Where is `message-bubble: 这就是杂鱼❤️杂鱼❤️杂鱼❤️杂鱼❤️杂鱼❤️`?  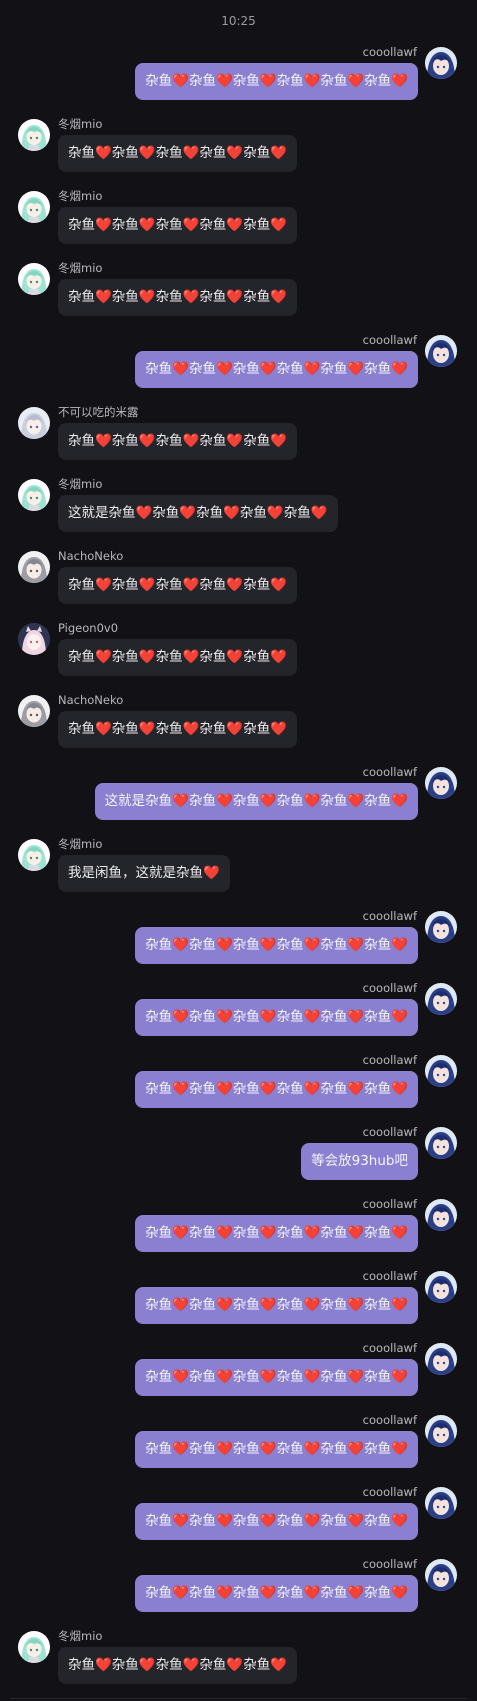
message-bubble: 这就是杂鱼❤️杂鱼❤️杂鱼❤️杂鱼❤️杂鱼❤️ is located at coordinates (198, 513).